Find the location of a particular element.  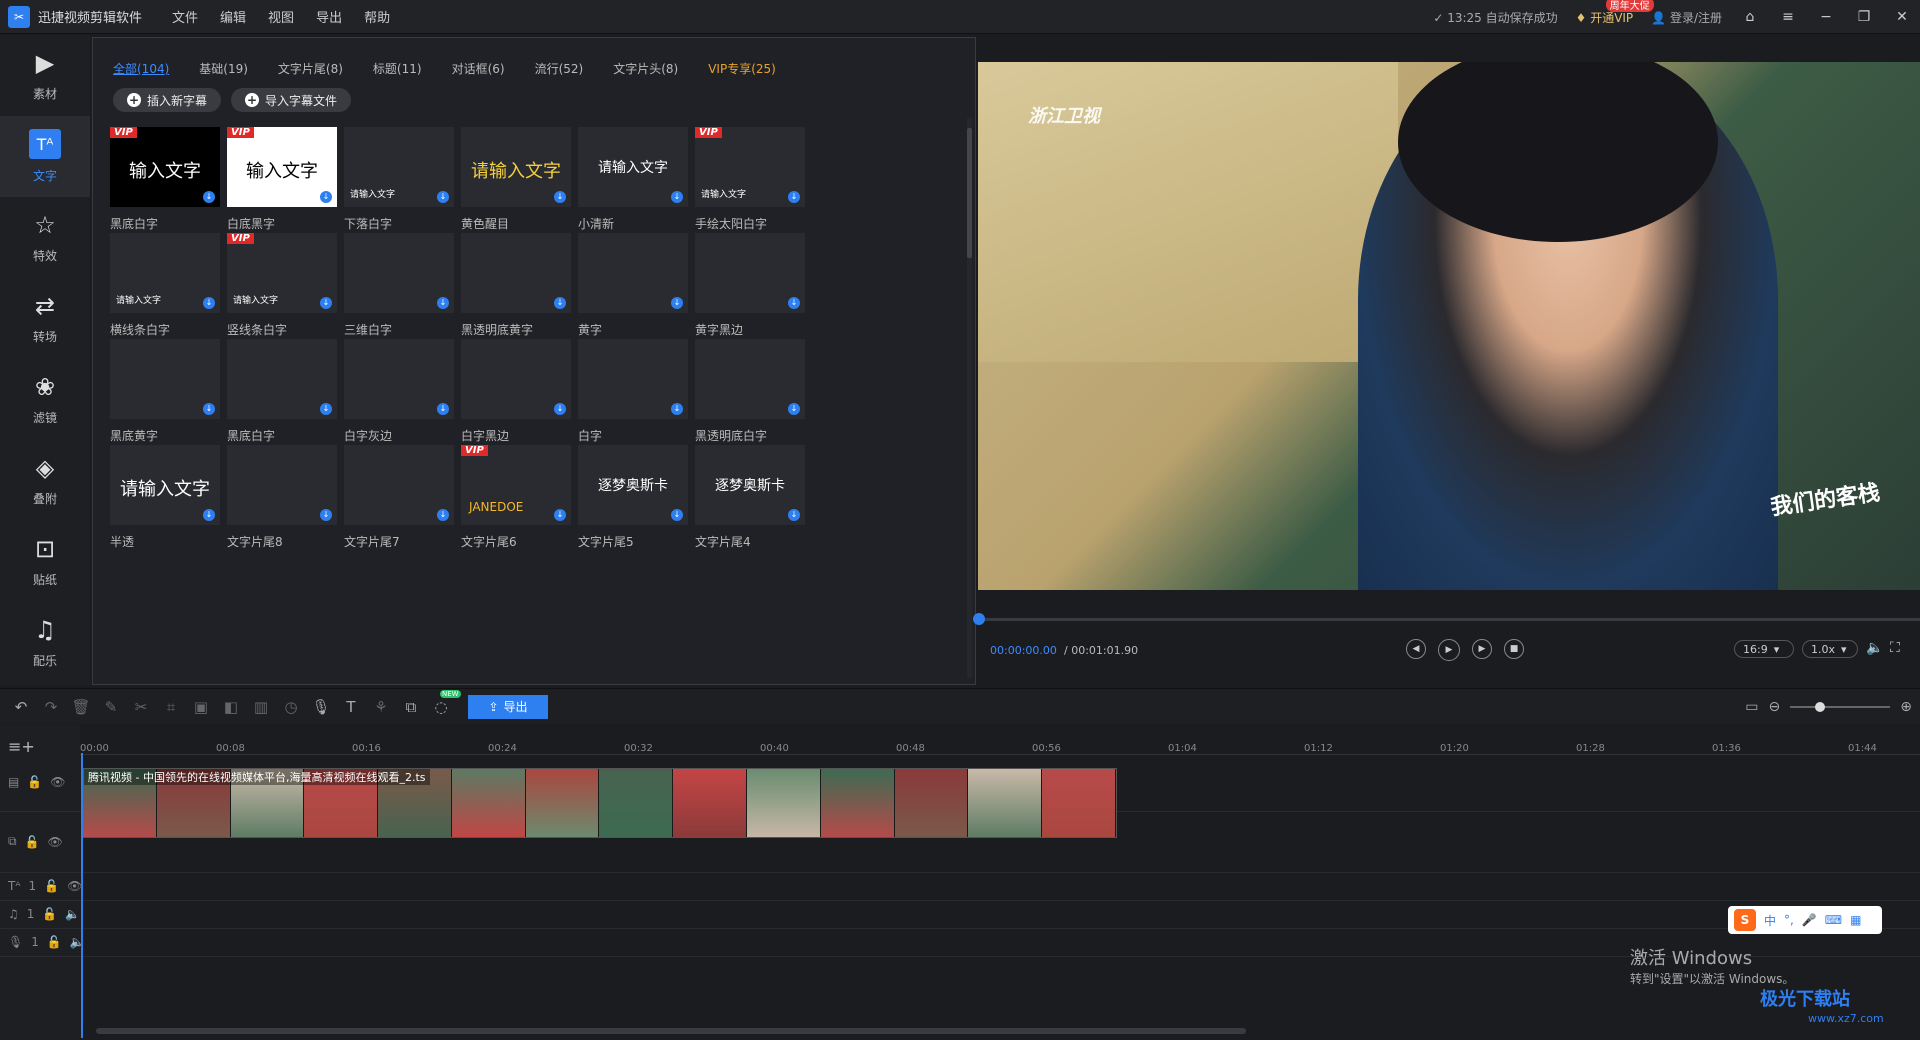

menu-view: 视图 is located at coordinates (281, 16).